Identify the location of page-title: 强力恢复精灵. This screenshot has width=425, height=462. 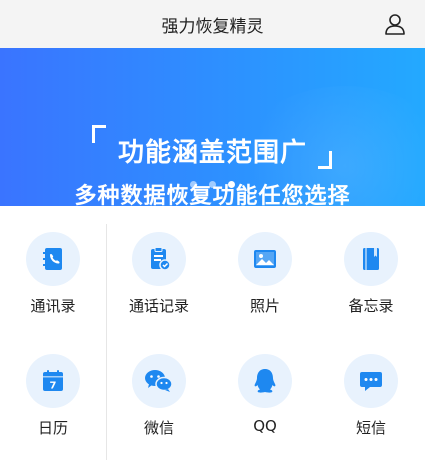
(212, 26).